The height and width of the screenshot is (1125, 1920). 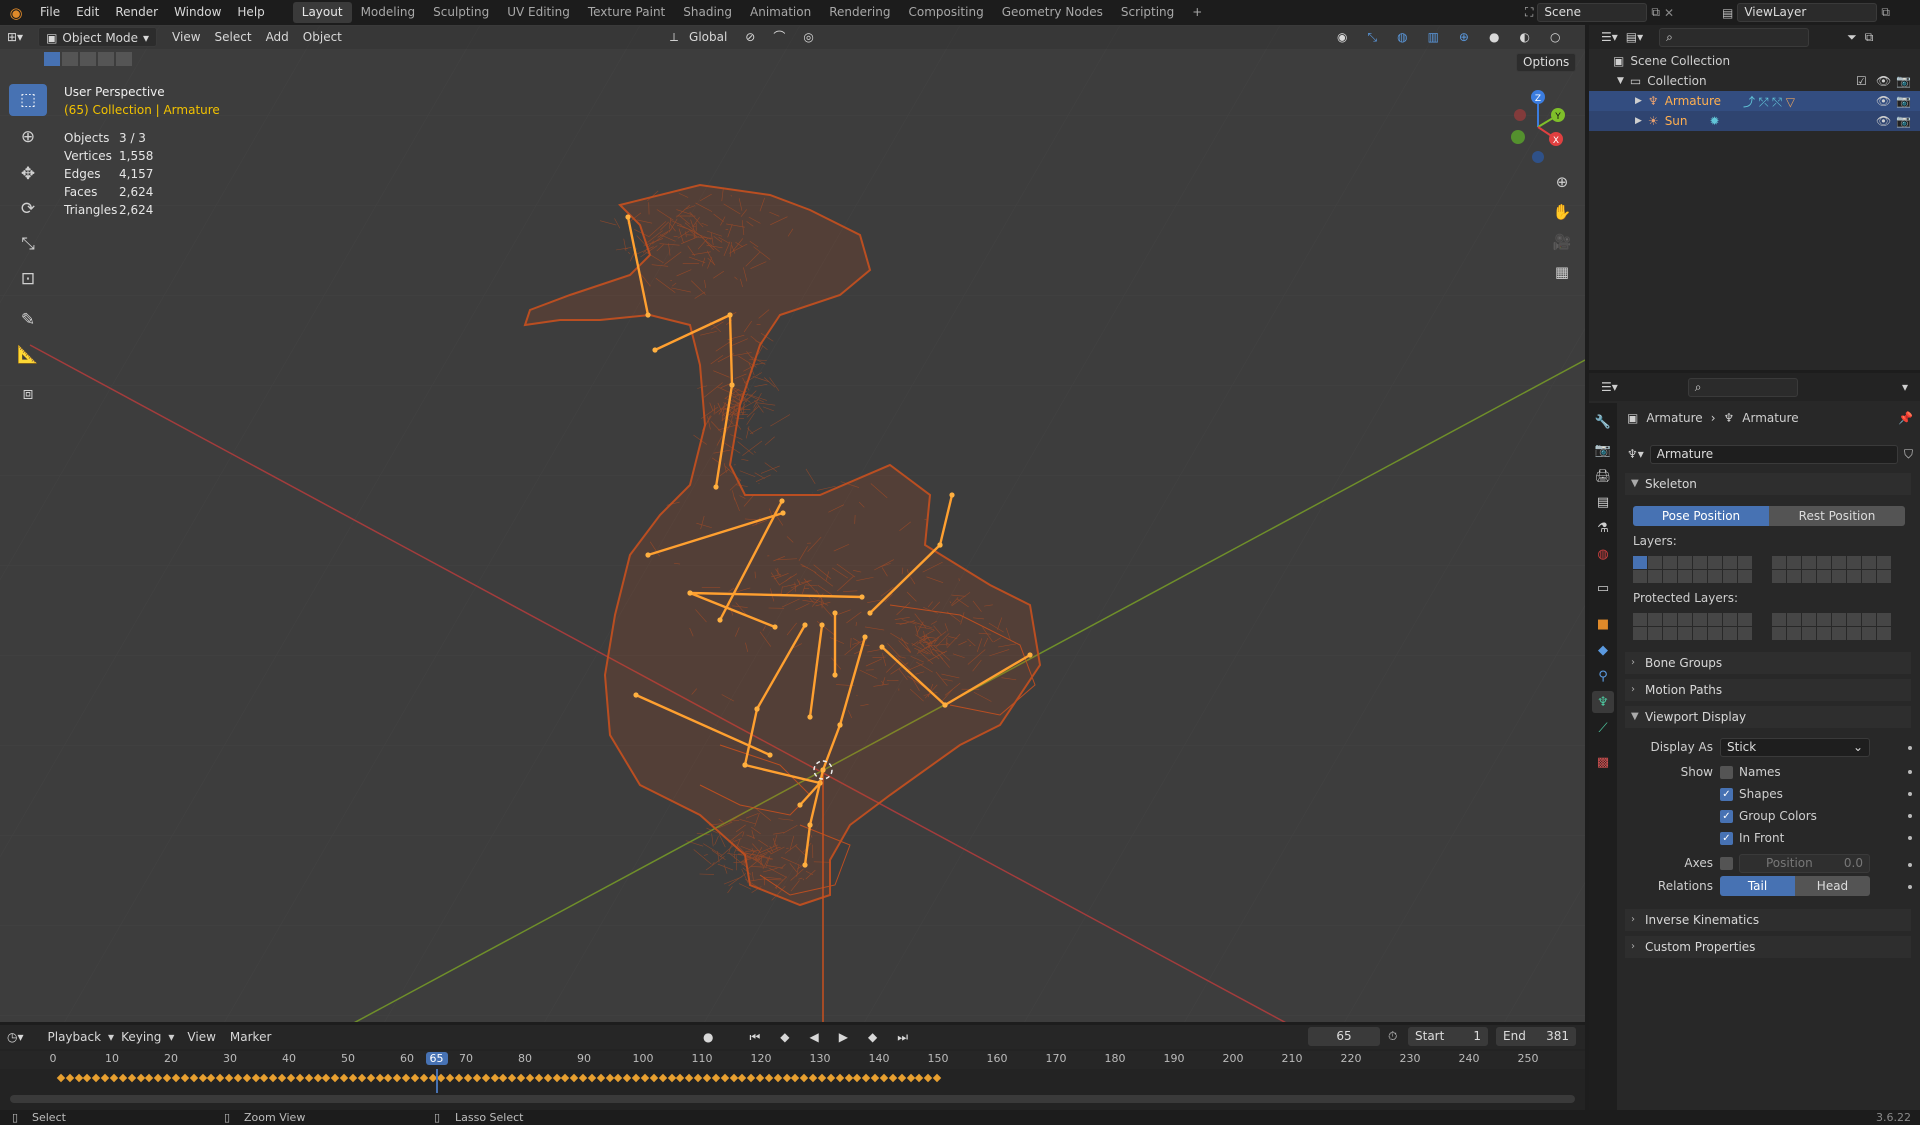 What do you see at coordinates (15, 37) in the screenshot?
I see `editor-type-icon: ⊞▾` at bounding box center [15, 37].